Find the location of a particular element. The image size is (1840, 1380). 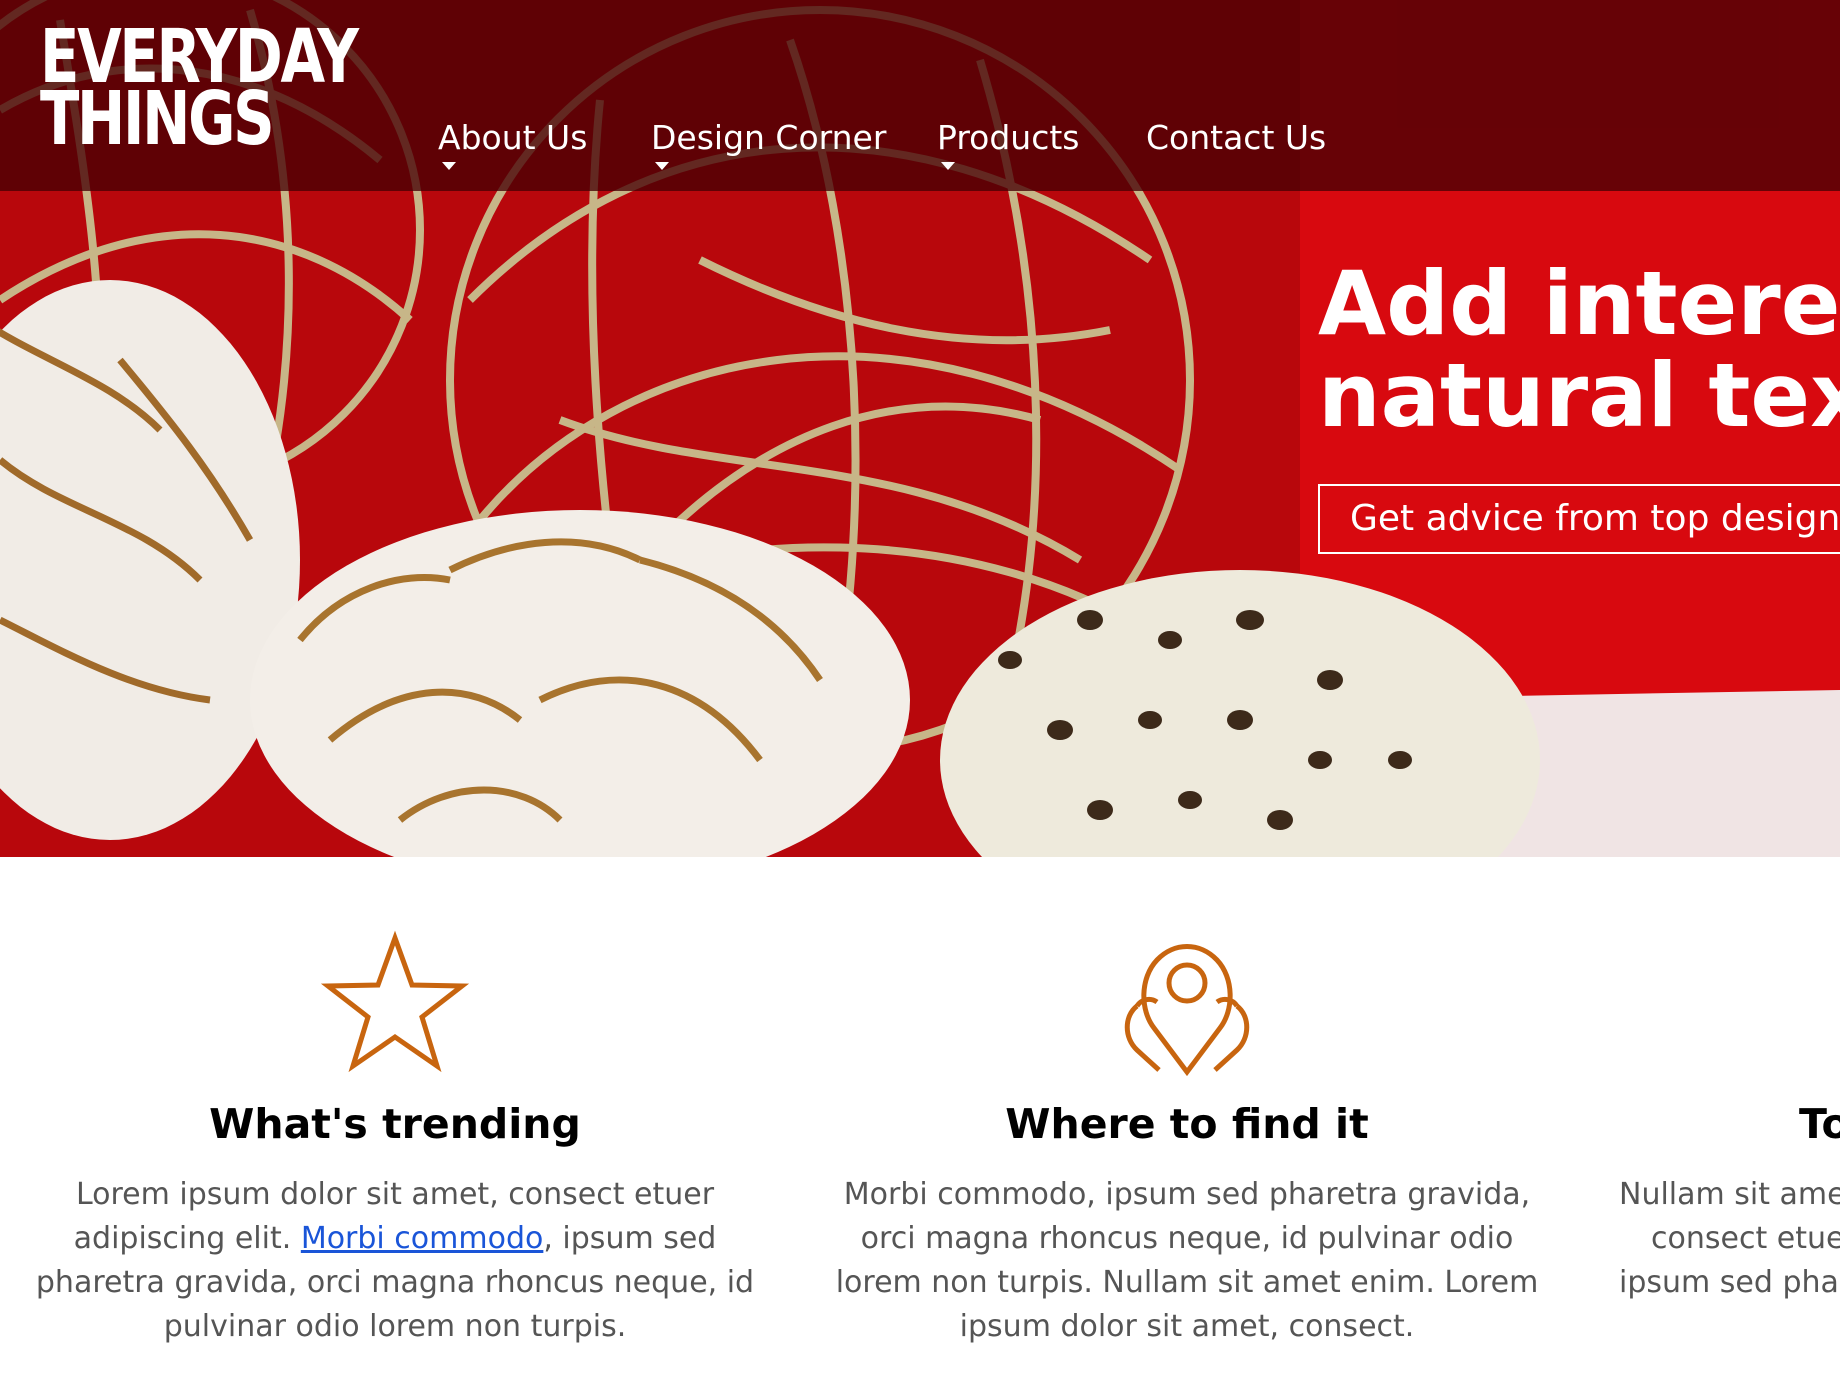

hero-headline-line-1: Add interest is located at coordinates (1579, 303).